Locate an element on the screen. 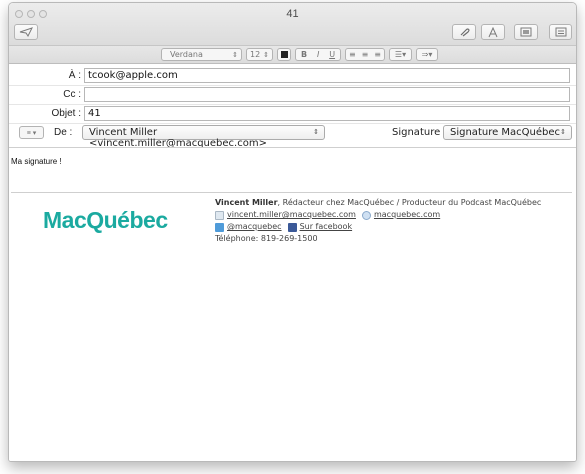 The height and width of the screenshot is (474, 585). paperclip-icon is located at coordinates (465, 32).